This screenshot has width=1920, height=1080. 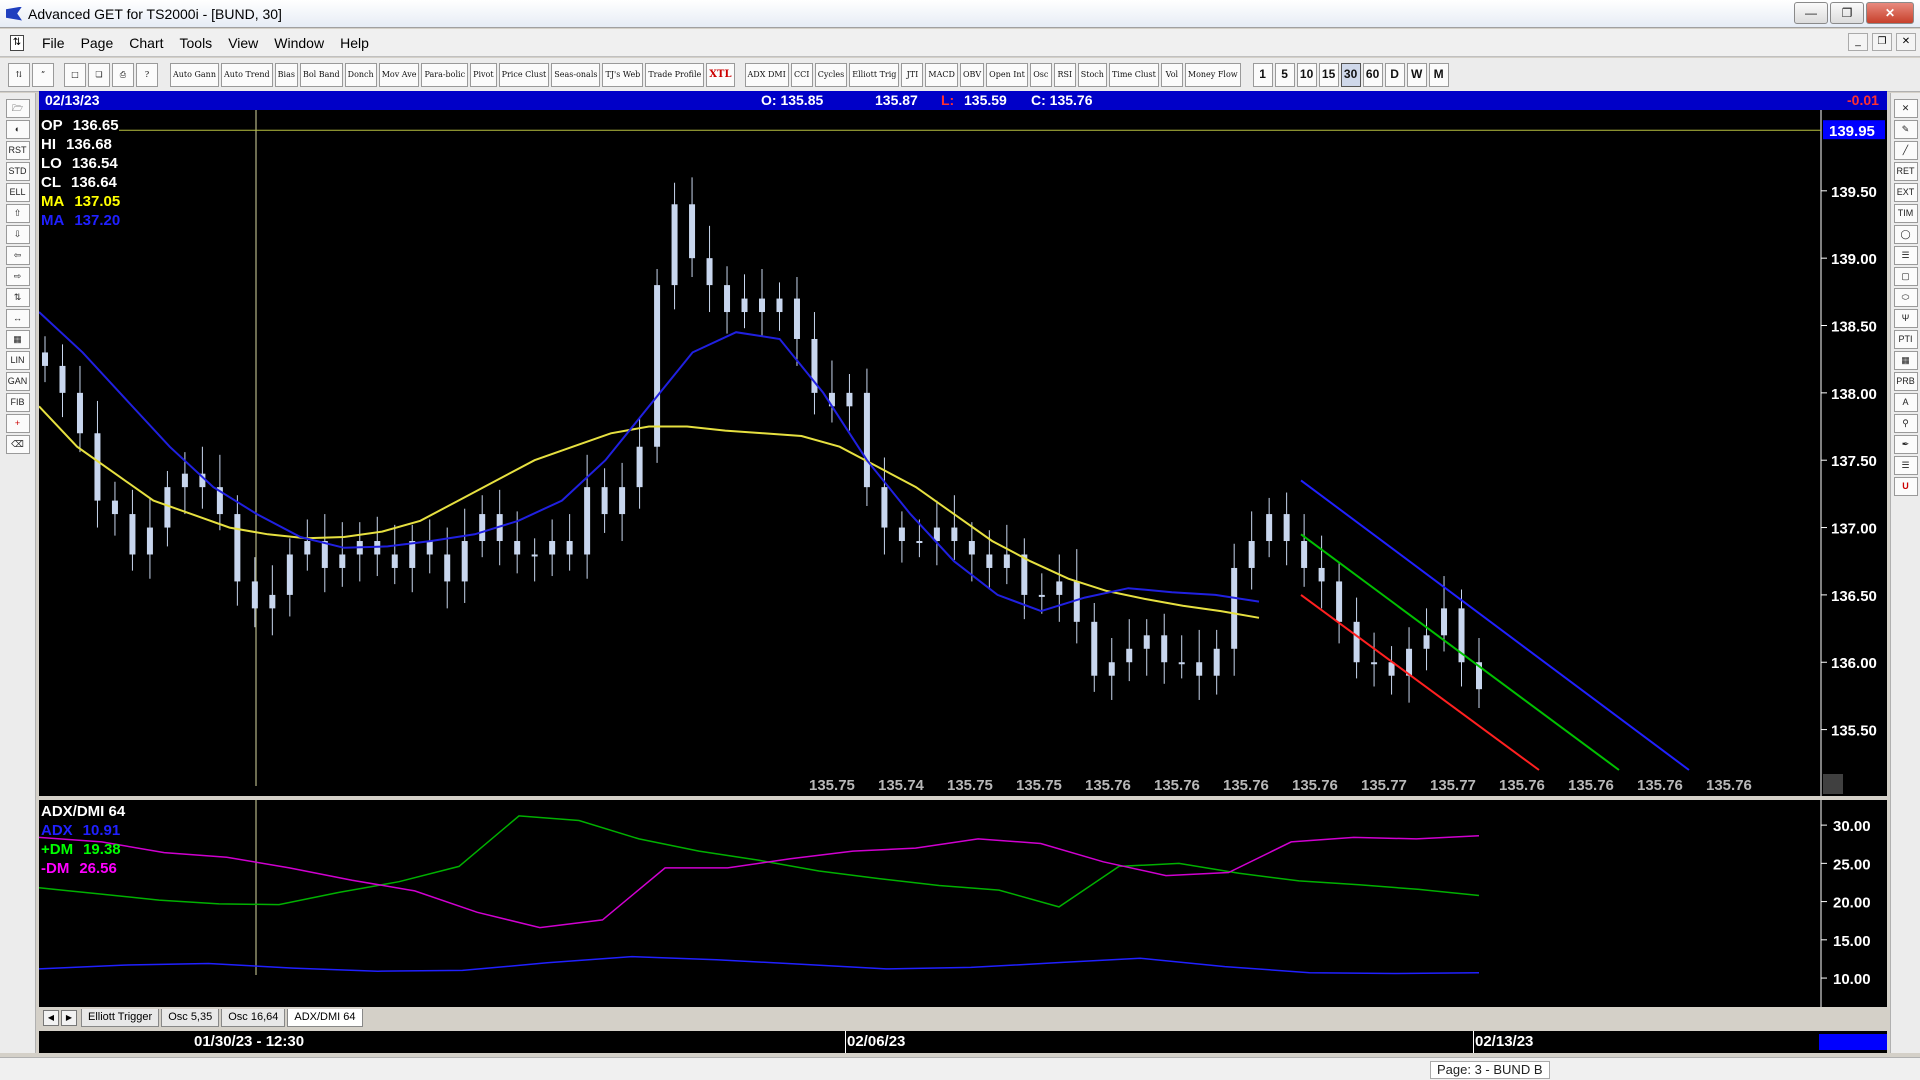 What do you see at coordinates (1092, 74) in the screenshot?
I see `study-button-stoch: Stoch` at bounding box center [1092, 74].